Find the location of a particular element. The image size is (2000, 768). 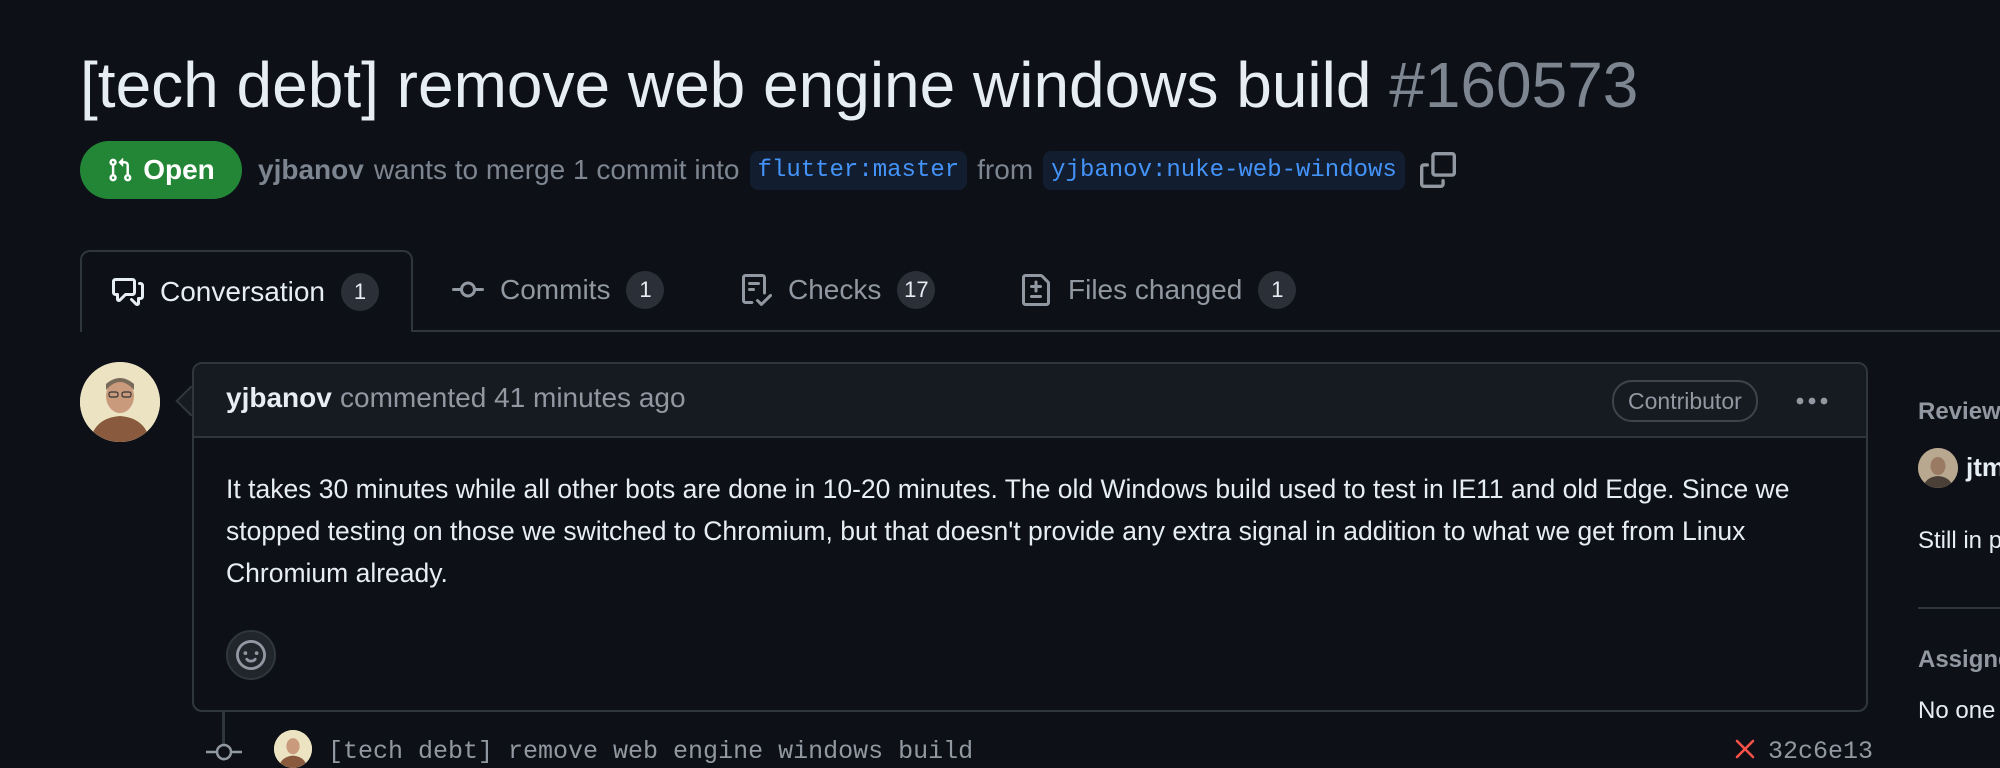

sidebar-divider is located at coordinates (1959, 608).